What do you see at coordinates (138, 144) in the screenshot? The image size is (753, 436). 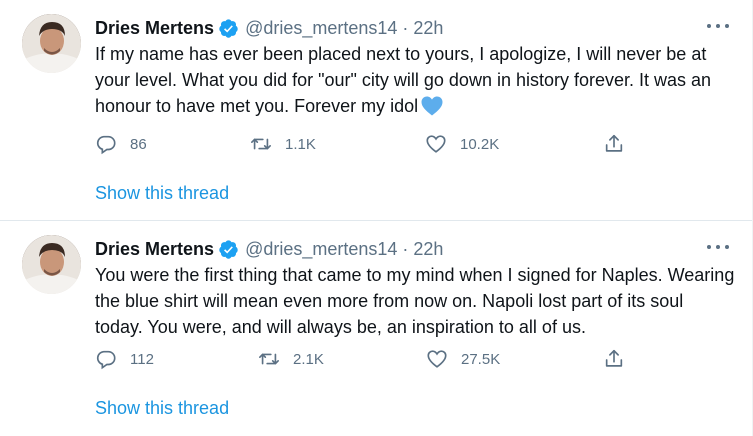 I see `reply-count: 86` at bounding box center [138, 144].